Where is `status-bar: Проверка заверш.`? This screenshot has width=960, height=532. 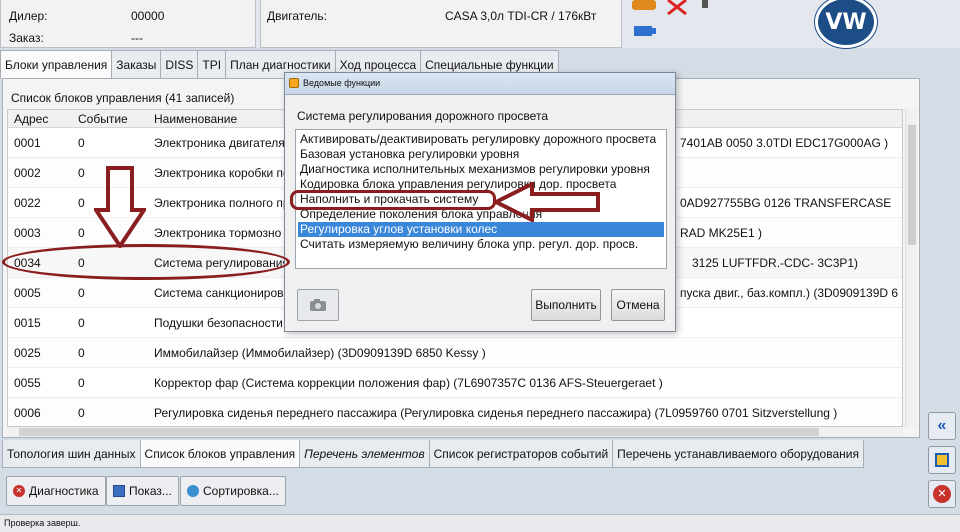 status-bar: Проверка заверш. is located at coordinates (480, 523).